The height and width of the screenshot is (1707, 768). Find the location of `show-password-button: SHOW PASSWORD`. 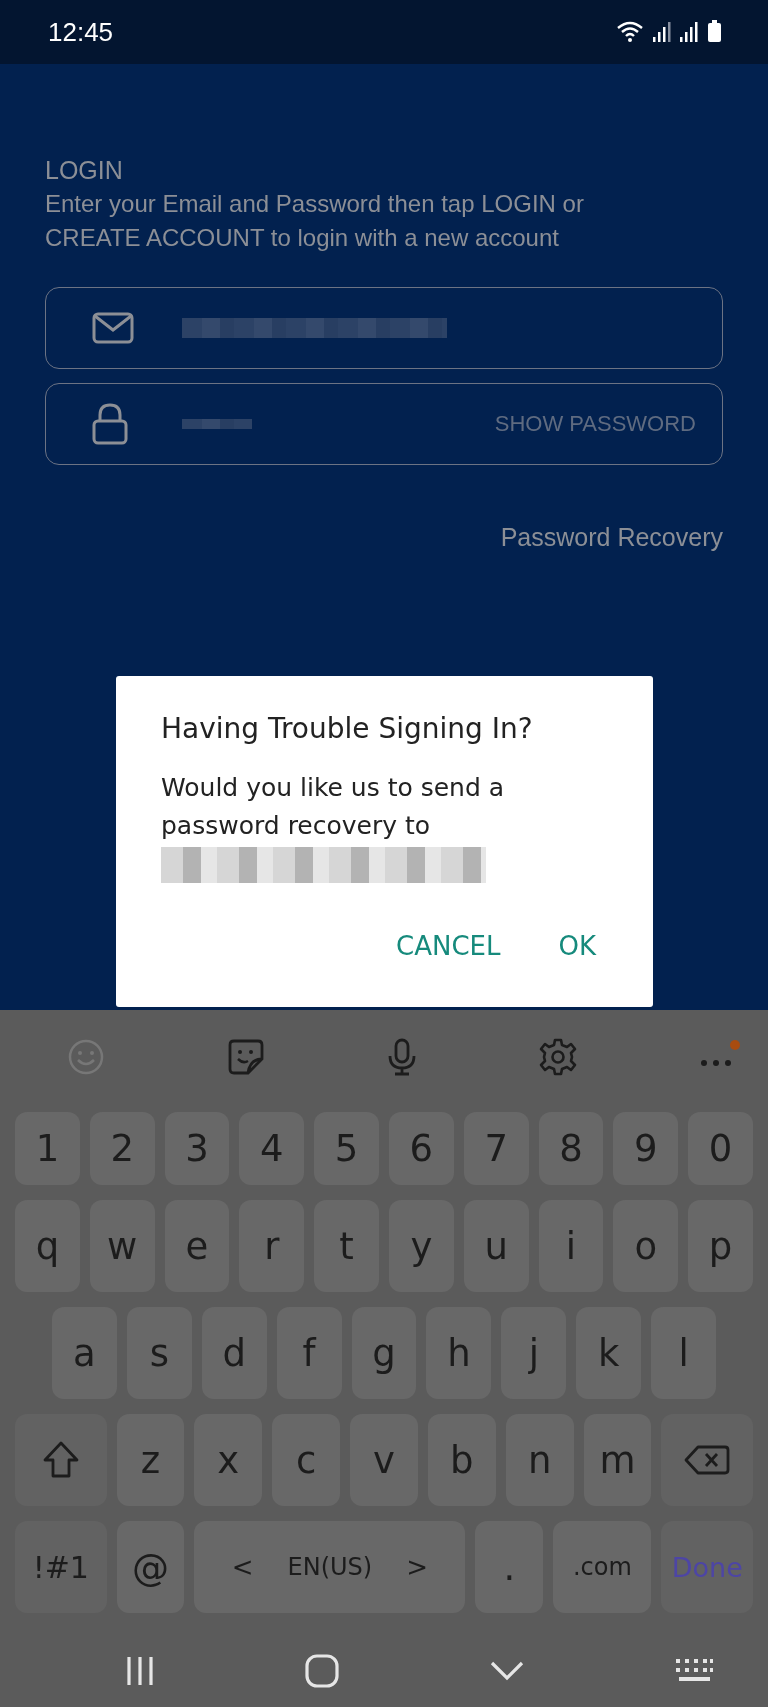

show-password-button: SHOW PASSWORD is located at coordinates (595, 424).